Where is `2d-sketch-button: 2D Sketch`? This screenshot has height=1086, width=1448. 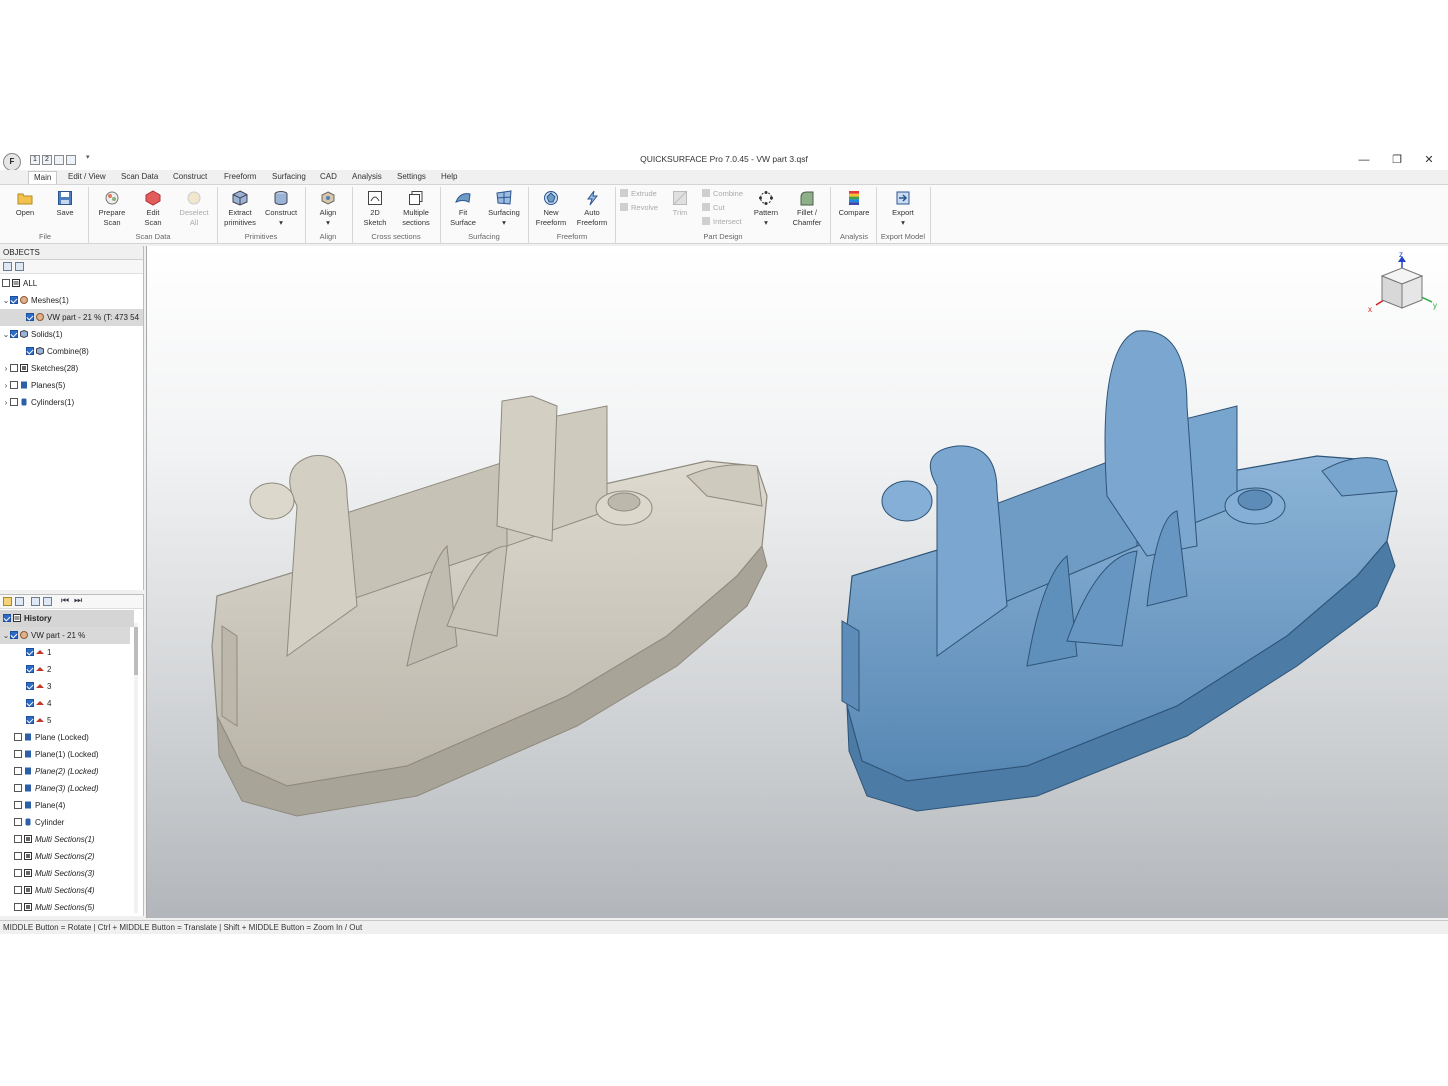
2d-sketch-button: 2D Sketch is located at coordinates (375, 210).